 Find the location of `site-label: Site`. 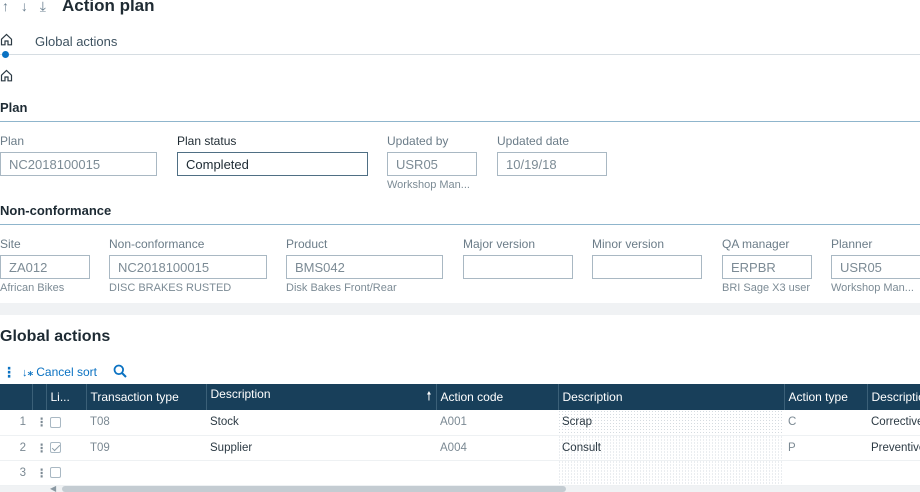

site-label: Site is located at coordinates (10, 244).